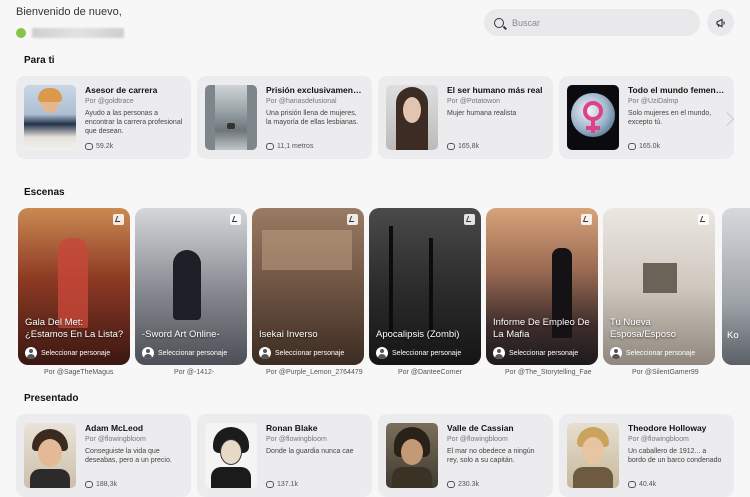 The height and width of the screenshot is (497, 750). Describe the element at coordinates (643, 328) in the screenshot. I see `scene-title: Tu Nueva Esposa/Esposo` at that location.